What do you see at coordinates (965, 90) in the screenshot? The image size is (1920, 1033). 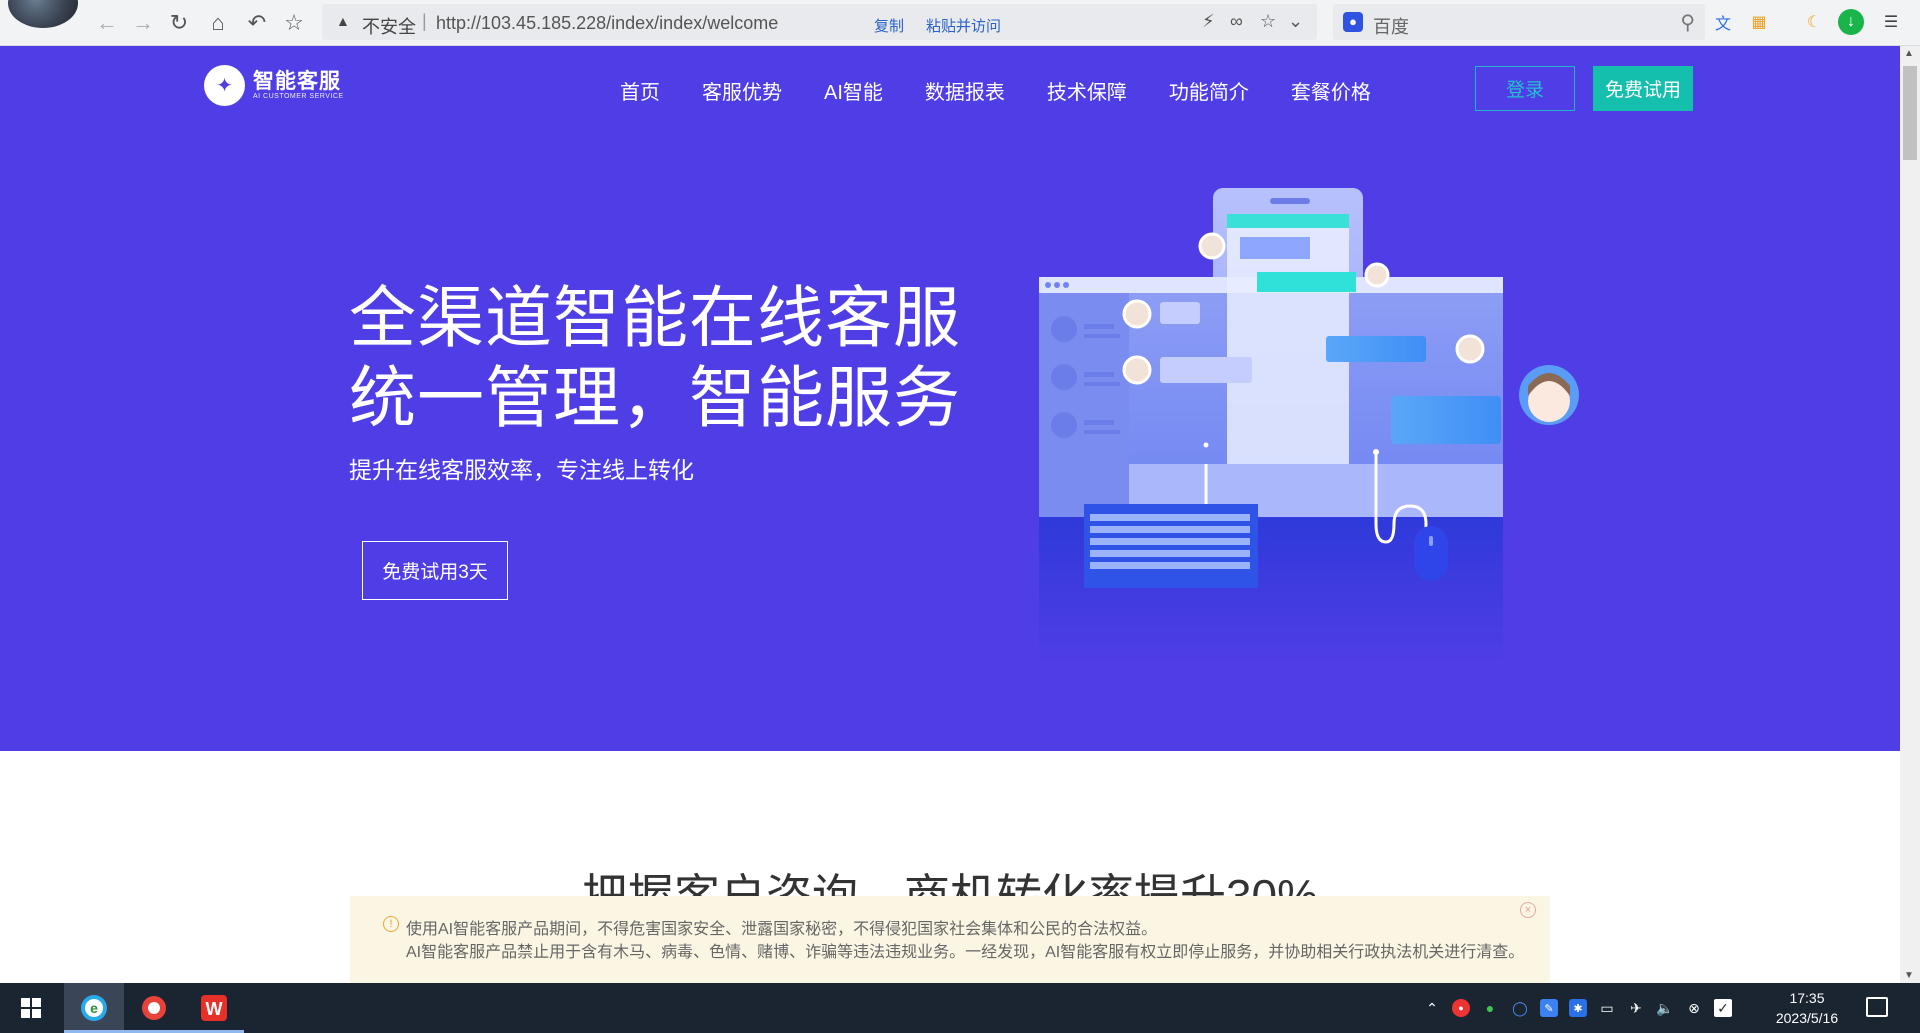 I see `nav-item-reports: 数据报表` at bounding box center [965, 90].